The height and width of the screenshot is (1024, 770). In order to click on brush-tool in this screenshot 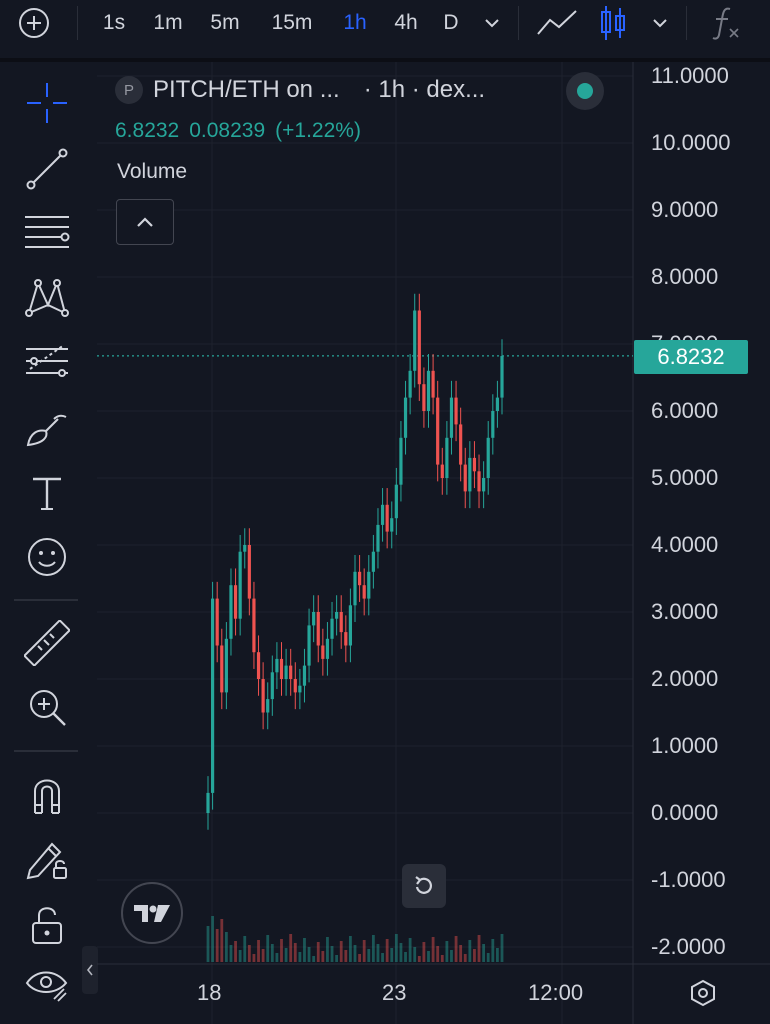, I will do `click(47, 429)`.